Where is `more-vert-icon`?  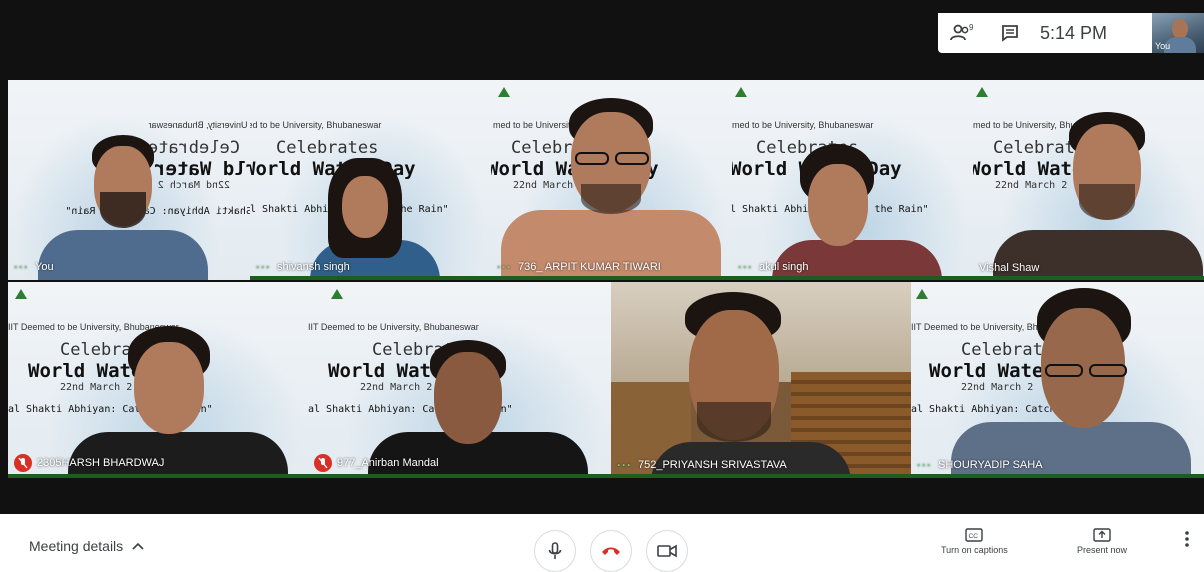
more-vert-icon is located at coordinates (1187, 539).